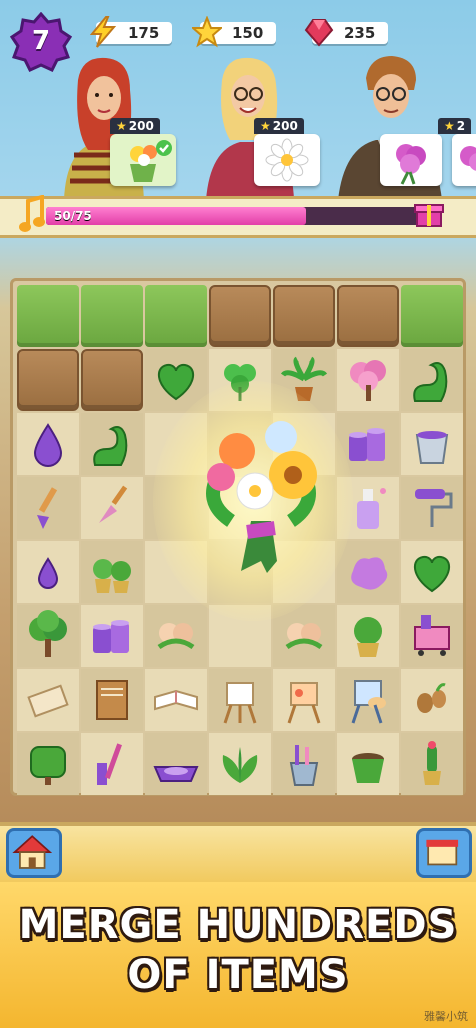 This screenshot has height=1028, width=476. I want to click on paint-cans-icon, so click(111, 636).